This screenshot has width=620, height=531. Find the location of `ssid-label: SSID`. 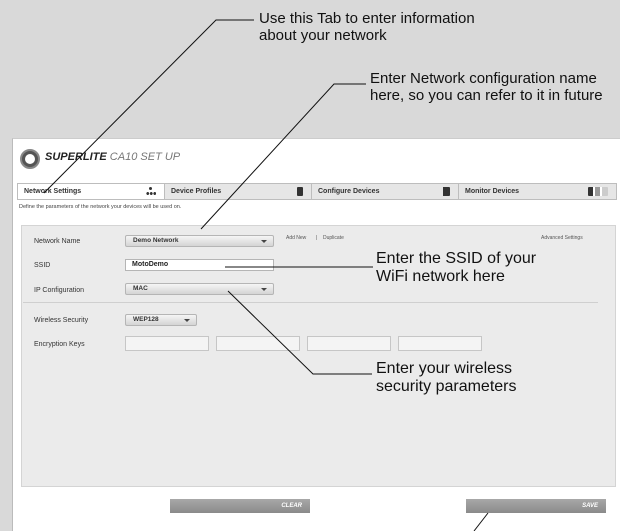

ssid-label: SSID is located at coordinates (42, 265).